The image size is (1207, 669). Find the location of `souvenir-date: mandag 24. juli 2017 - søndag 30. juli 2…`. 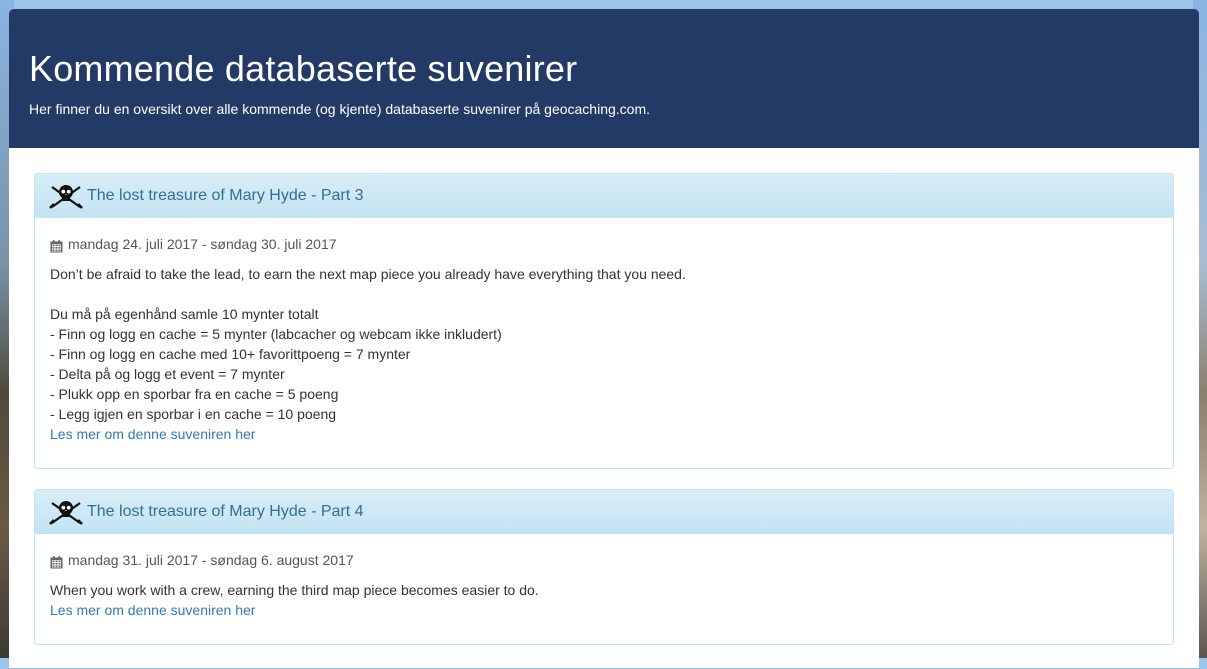

souvenir-date: mandag 24. juli 2017 - søndag 30. juli 2… is located at coordinates (604, 244).